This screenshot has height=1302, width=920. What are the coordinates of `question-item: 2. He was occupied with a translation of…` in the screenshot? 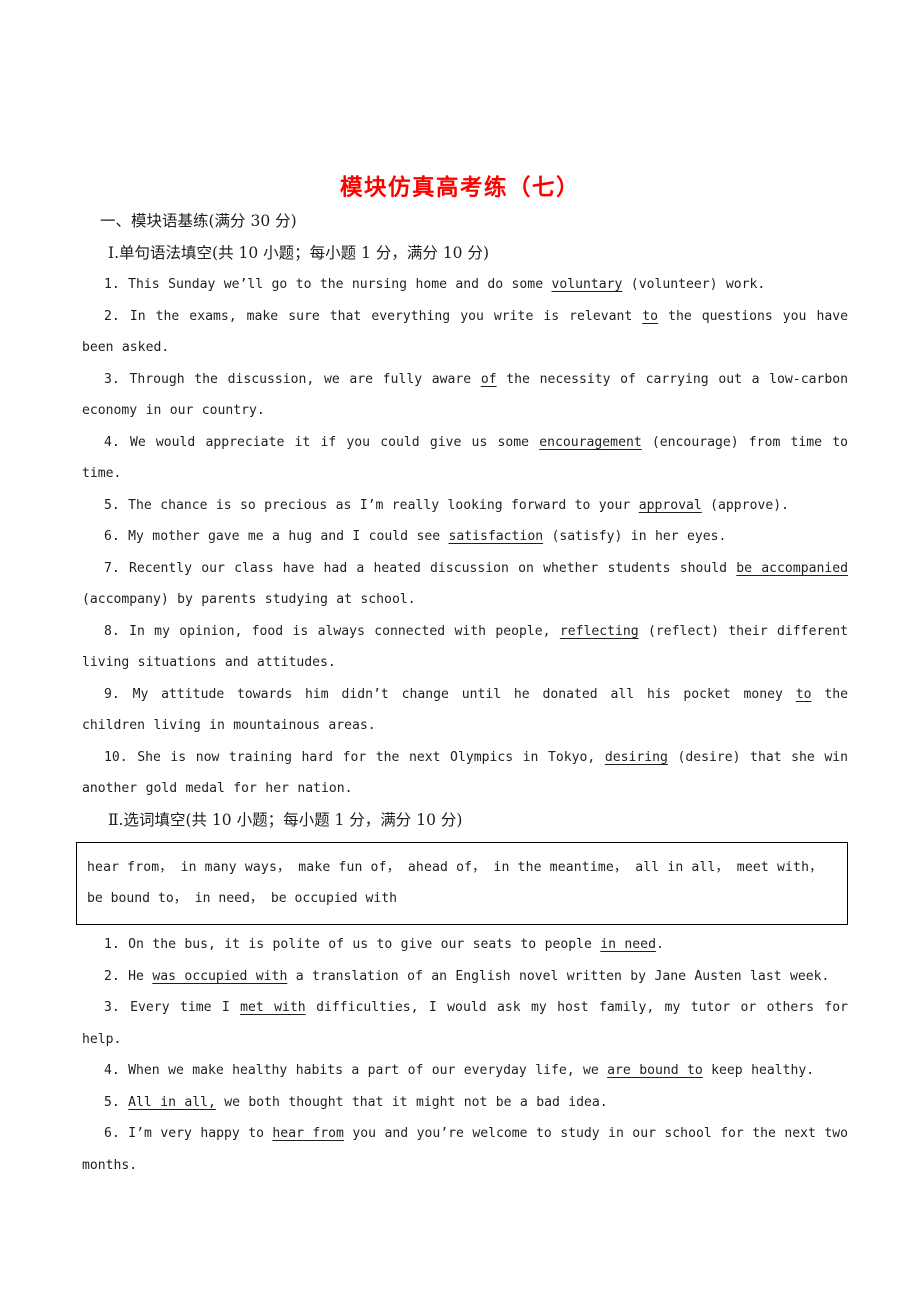 It's located at (465, 977).